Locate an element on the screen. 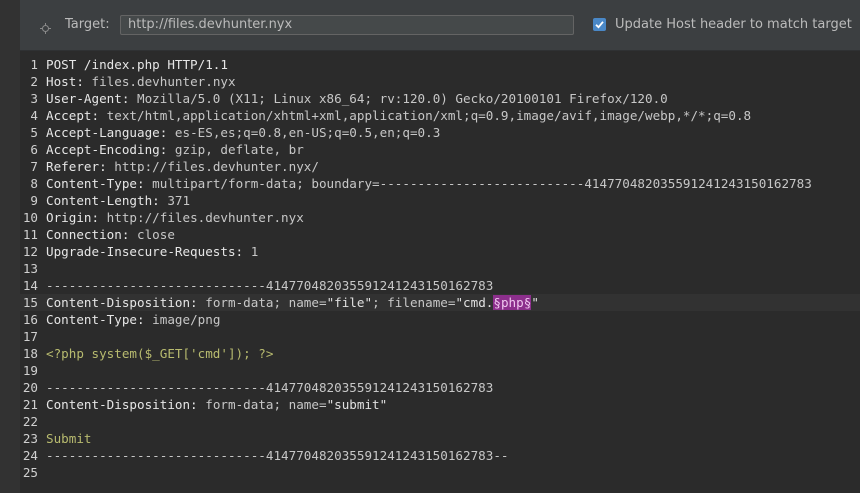 This screenshot has height=493, width=860. header-name: Connection: is located at coordinates (88, 234).